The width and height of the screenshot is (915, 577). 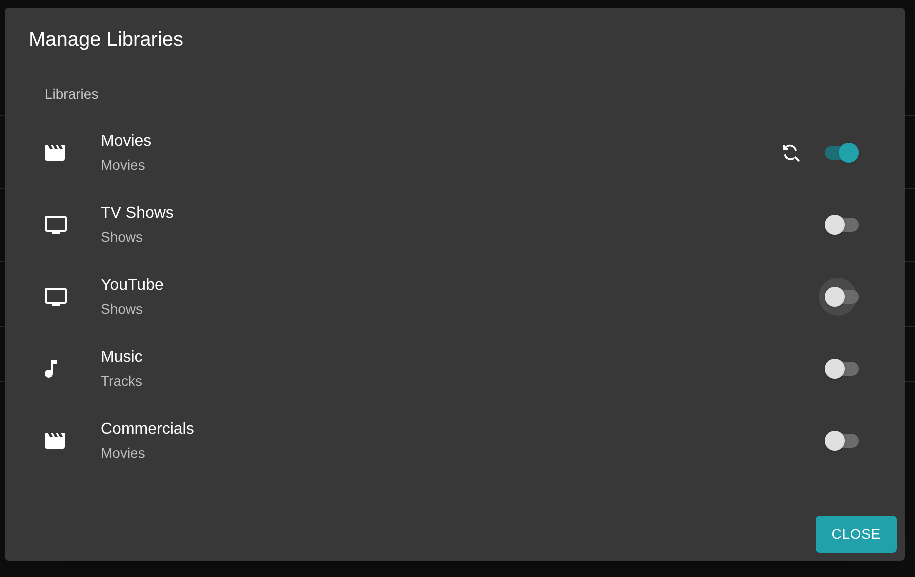 I want to click on close-button: CLOSE, so click(x=856, y=534).